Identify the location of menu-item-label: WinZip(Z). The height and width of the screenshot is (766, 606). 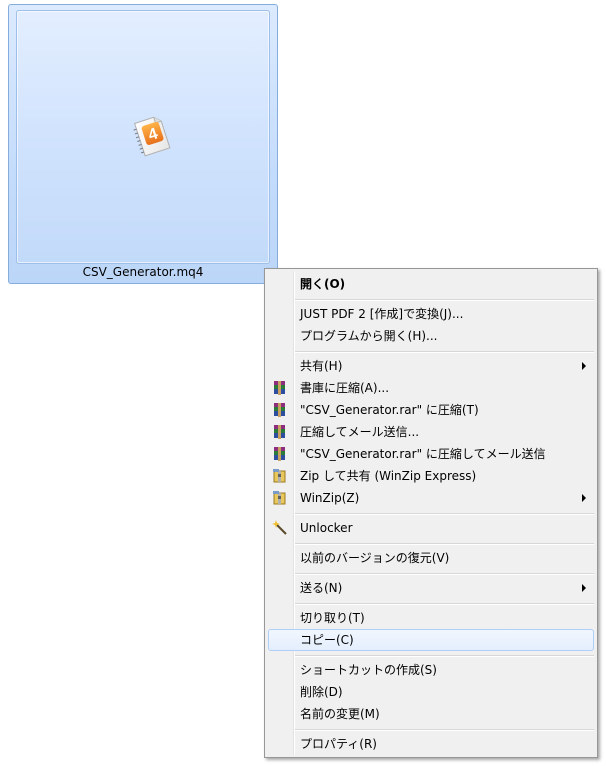
(330, 498).